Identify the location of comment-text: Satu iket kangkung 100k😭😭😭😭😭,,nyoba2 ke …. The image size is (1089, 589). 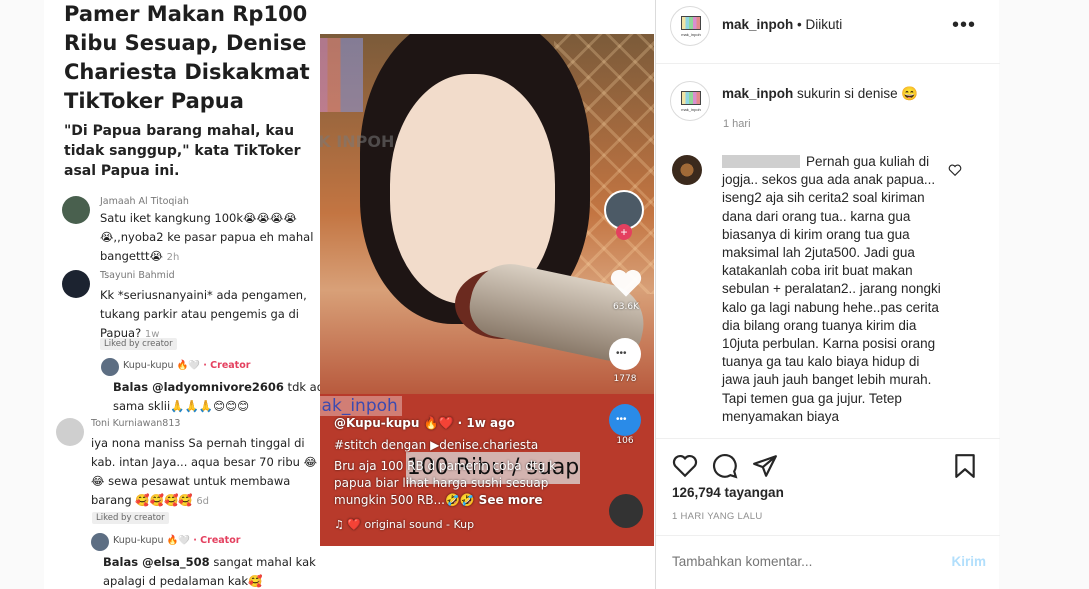
(212, 238).